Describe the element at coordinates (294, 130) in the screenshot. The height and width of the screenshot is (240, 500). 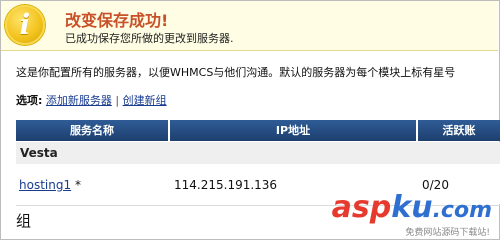
I see `column-header-ip-address: IP地址` at that location.